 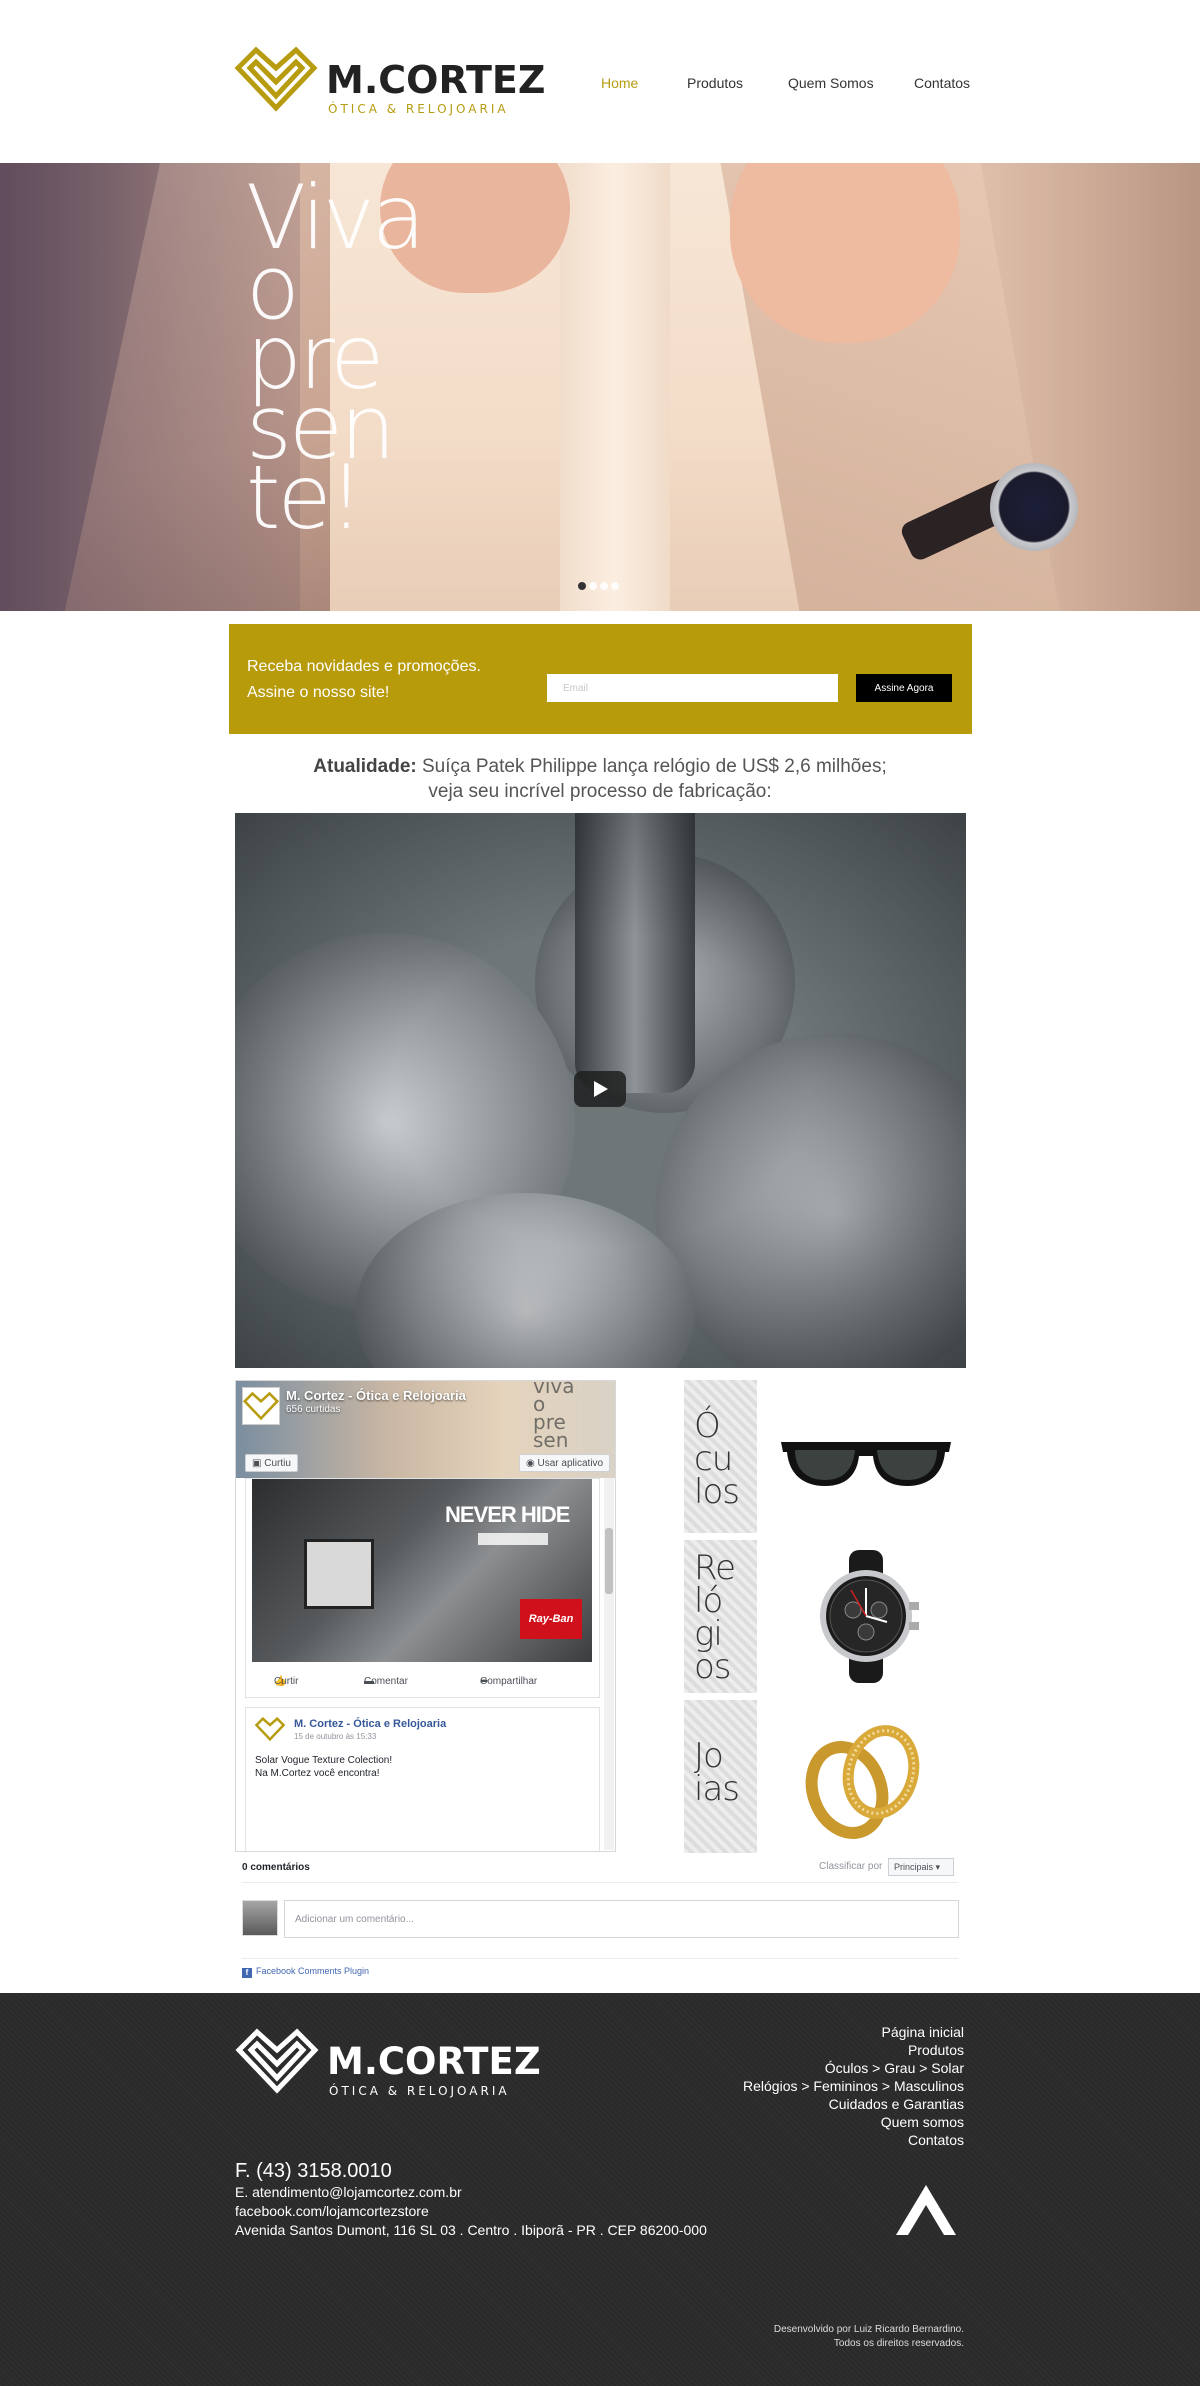 I want to click on like-page-label: Curtiu, so click(x=277, y=1463).